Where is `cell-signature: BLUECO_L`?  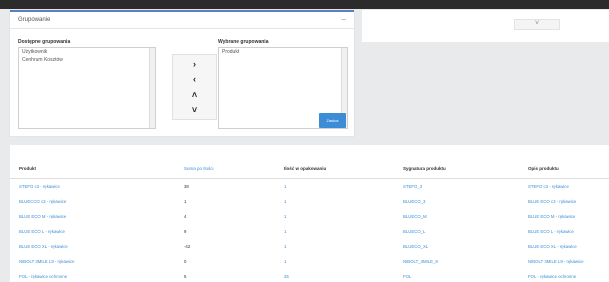
cell-signature: BLUECO_L is located at coordinates (414, 231).